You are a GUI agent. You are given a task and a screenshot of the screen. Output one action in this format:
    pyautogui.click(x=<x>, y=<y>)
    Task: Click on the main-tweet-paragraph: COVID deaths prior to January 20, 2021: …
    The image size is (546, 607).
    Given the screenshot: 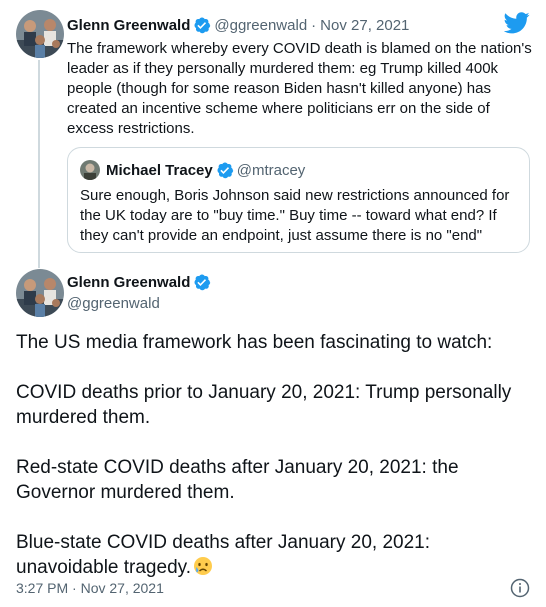 What is the action you would take?
    pyautogui.click(x=264, y=405)
    